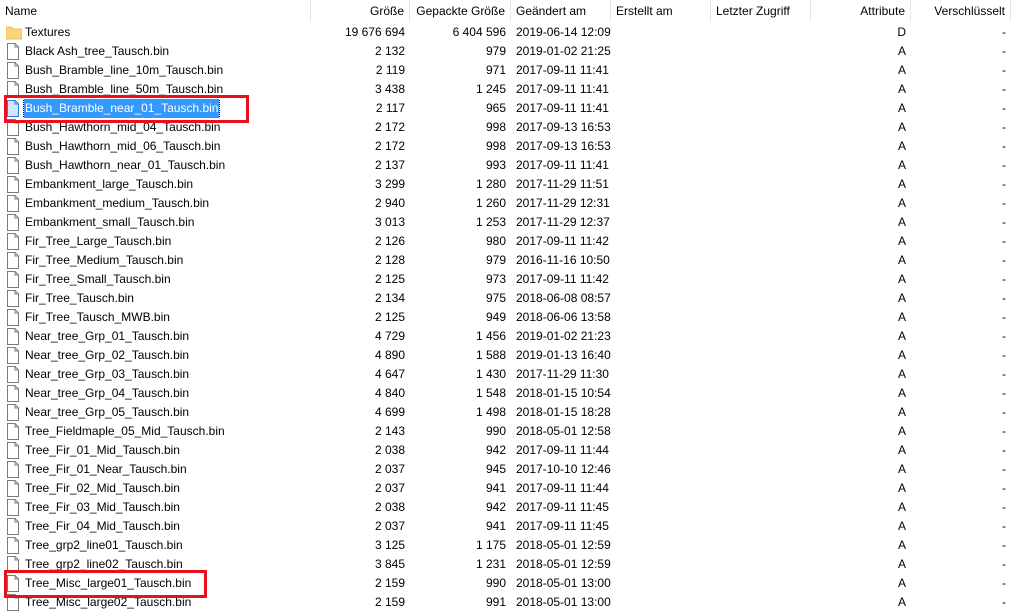 Image resolution: width=1020 pixels, height=613 pixels. Describe the element at coordinates (156, 526) in the screenshot. I see `name-cell: Tree_Fir_04_Mid_Tausch.bin` at that location.